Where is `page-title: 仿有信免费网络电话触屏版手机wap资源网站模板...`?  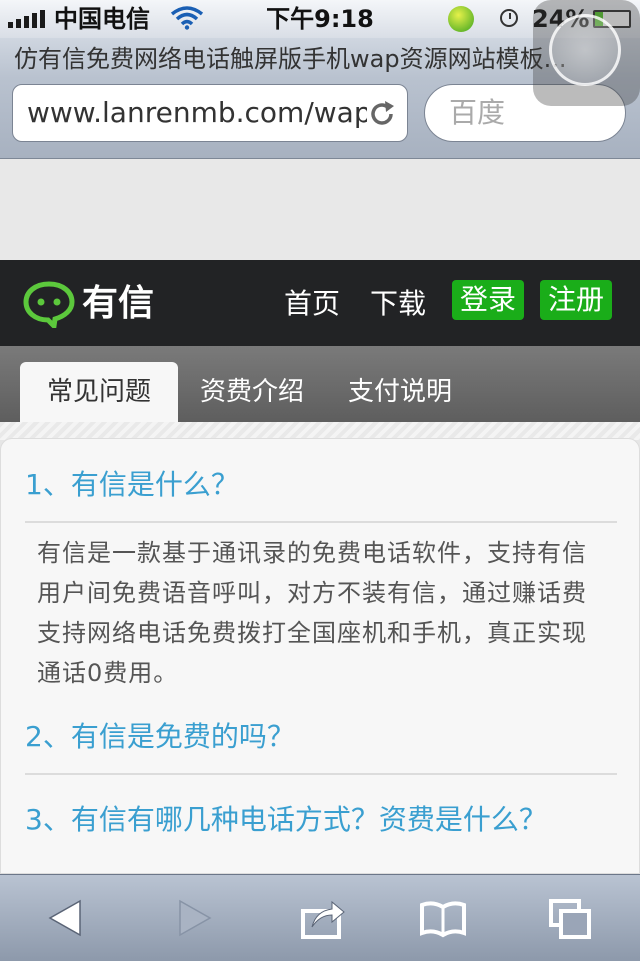 page-title: 仿有信免费网络电话触屏版手机wap资源网站模板... is located at coordinates (290, 59).